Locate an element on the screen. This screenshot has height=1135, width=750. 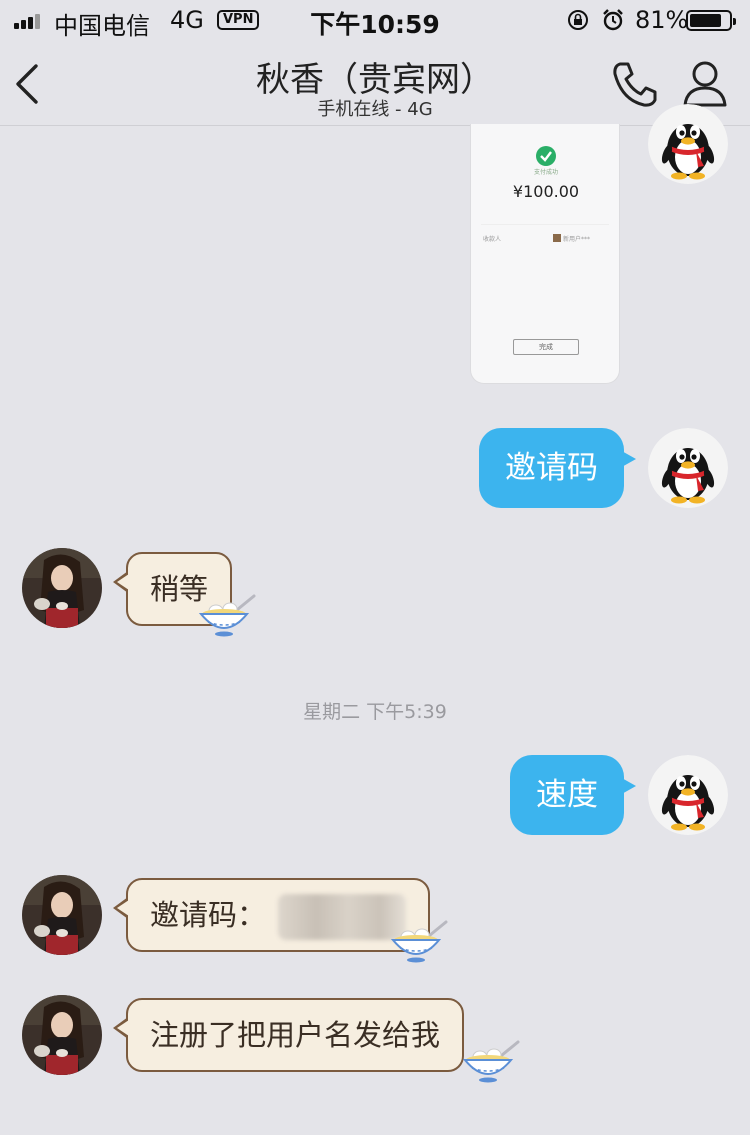
chat-header: 秋香（贵宾网） 手机在线 - 4G is located at coordinates (375, 83).